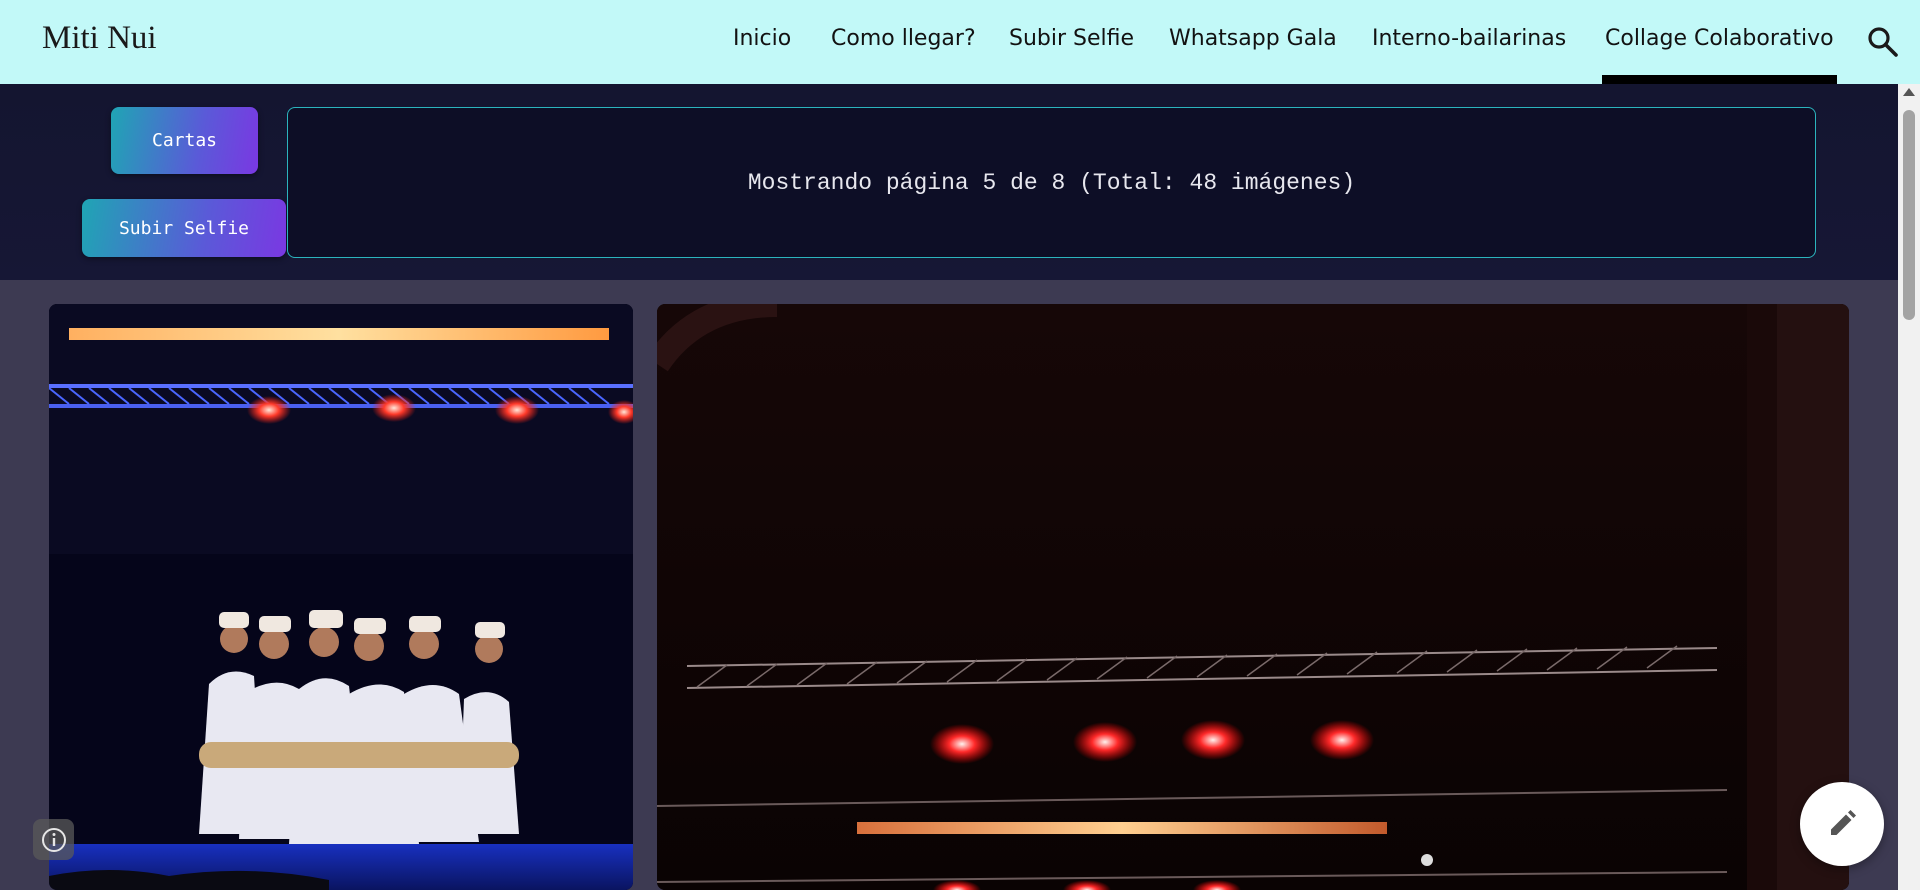  I want to click on subir-selfie-button: Subir Selfie, so click(184, 228).